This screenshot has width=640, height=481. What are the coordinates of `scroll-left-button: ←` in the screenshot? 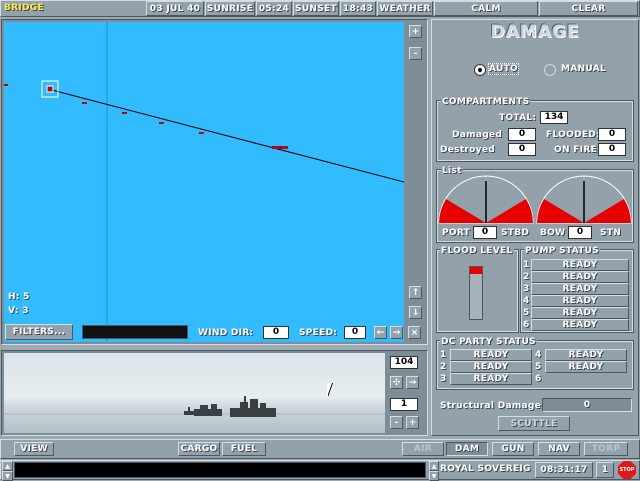 It's located at (380, 332).